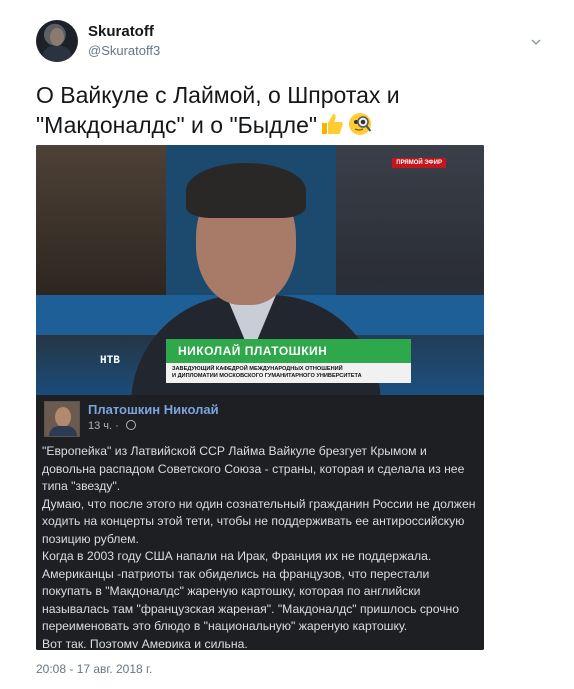  Describe the element at coordinates (419, 163) in the screenshot. I see `live-badge: ПРЯМОЙ ЭФИР` at that location.